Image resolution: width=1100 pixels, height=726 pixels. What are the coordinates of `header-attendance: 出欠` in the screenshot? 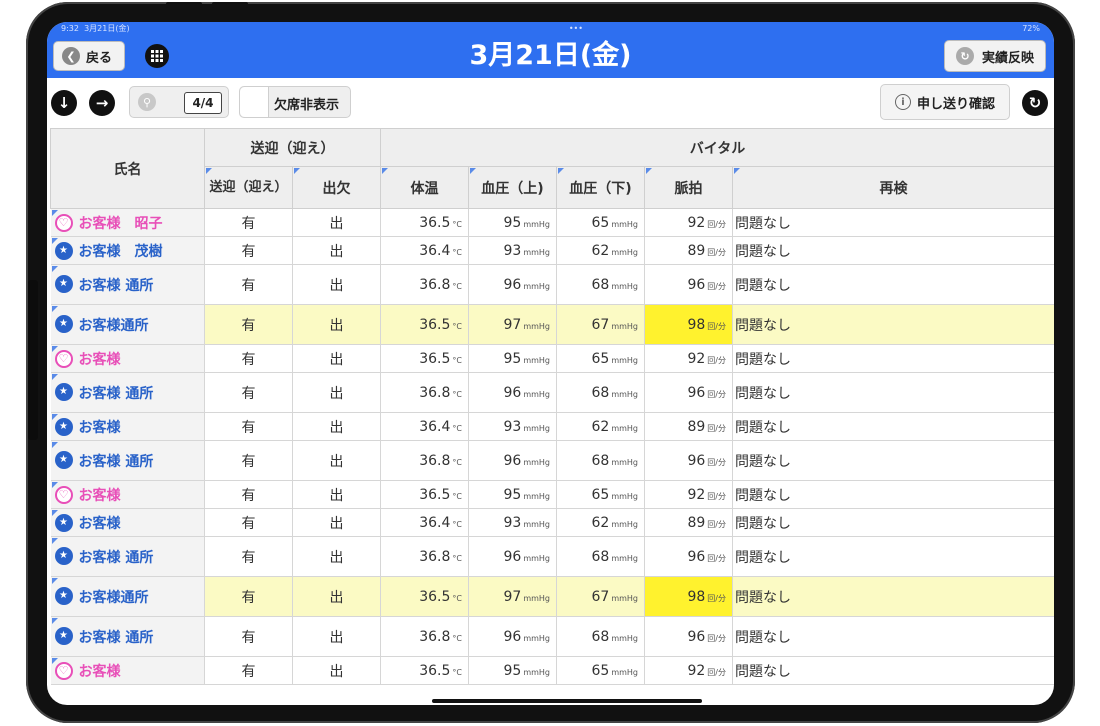 It's located at (336, 187).